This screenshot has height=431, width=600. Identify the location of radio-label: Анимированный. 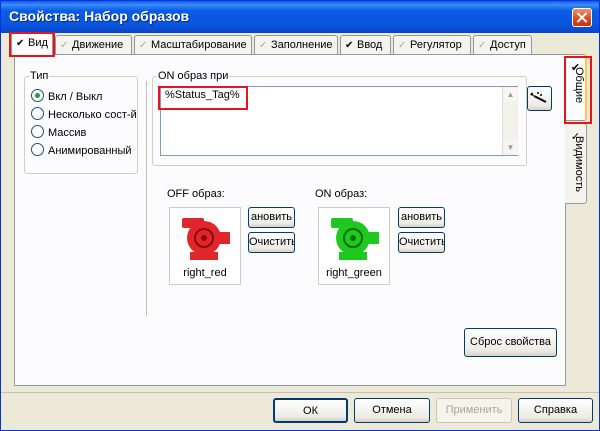
(90, 151).